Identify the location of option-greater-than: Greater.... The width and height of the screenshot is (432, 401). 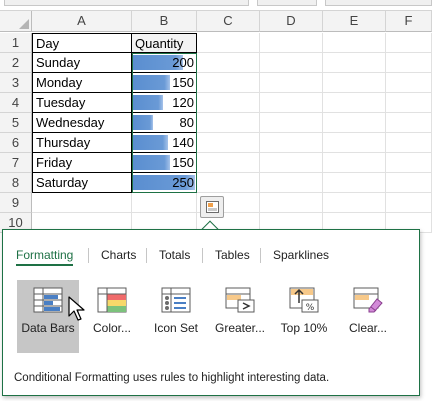
(240, 316).